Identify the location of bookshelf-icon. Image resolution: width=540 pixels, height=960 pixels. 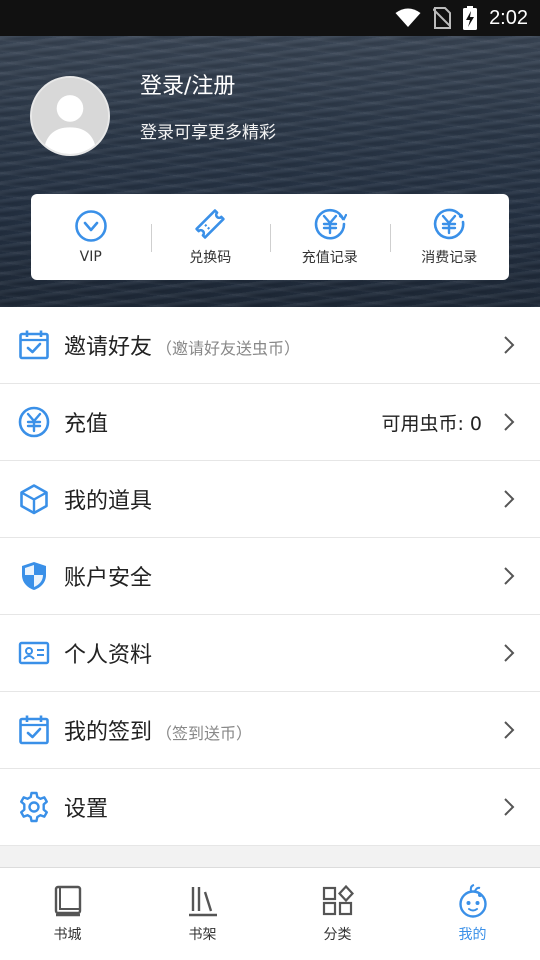
(202, 902).